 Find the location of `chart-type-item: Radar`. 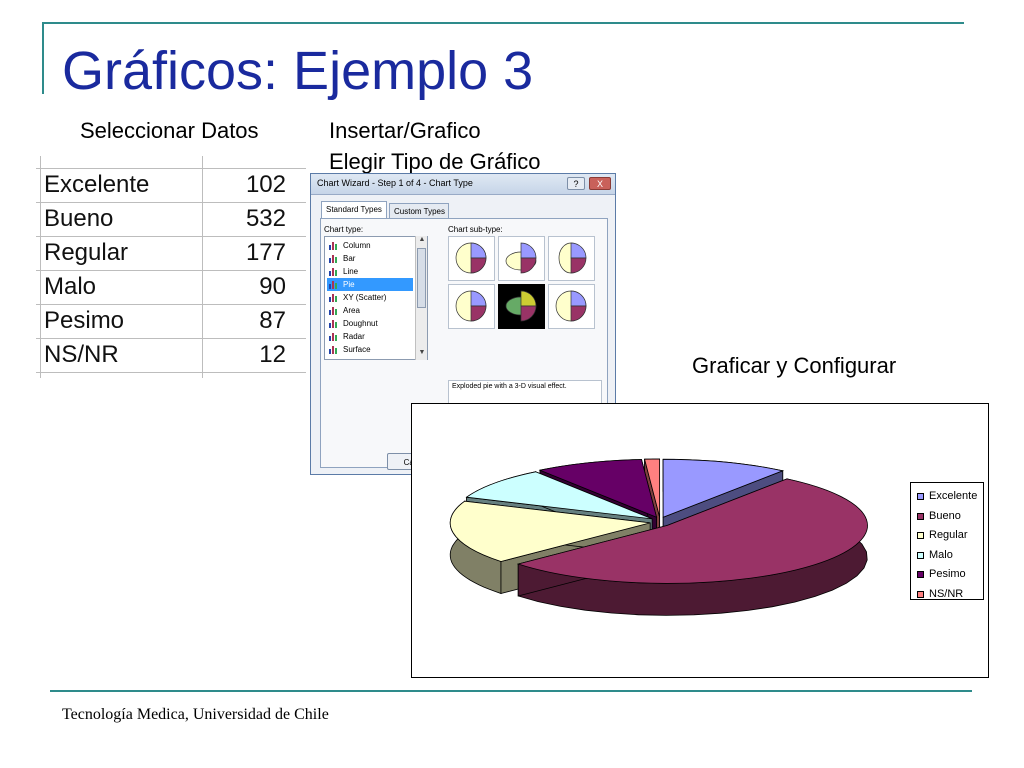

chart-type-item: Radar is located at coordinates (370, 336).